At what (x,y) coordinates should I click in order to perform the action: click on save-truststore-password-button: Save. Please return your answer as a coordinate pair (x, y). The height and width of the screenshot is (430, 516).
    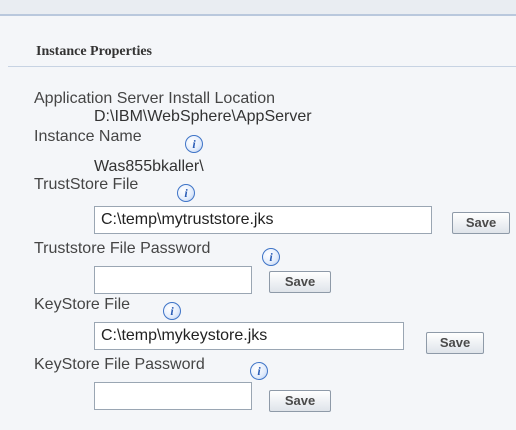
    Looking at the image, I should click on (300, 282).